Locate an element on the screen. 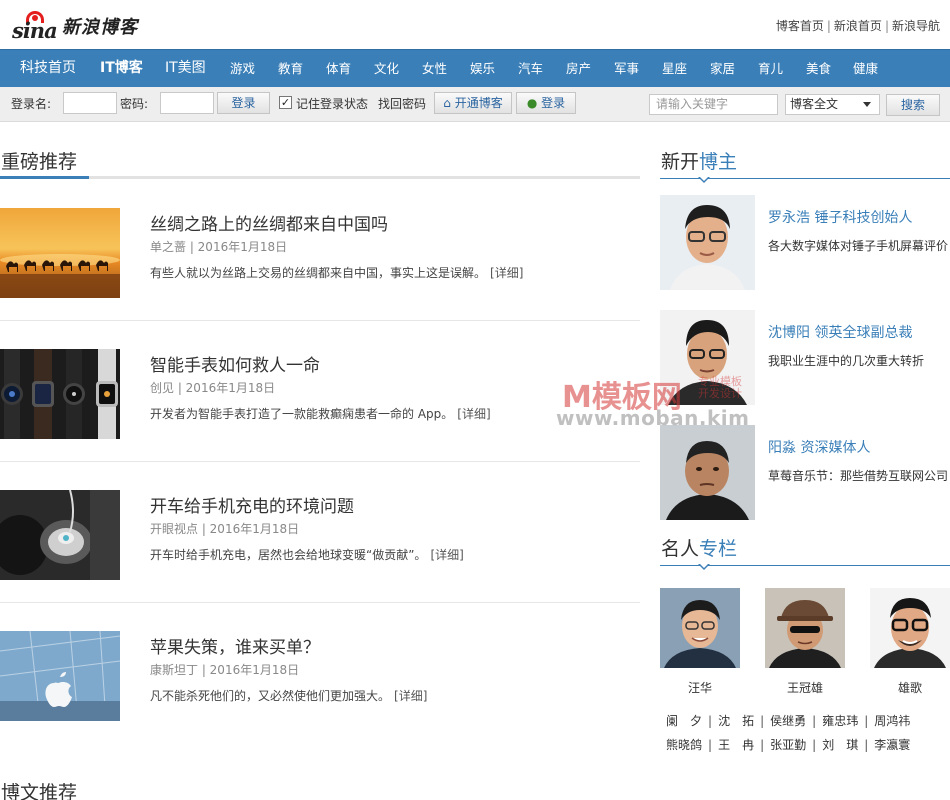 The image size is (950, 800). nav-women: 女性 is located at coordinates (434, 69).